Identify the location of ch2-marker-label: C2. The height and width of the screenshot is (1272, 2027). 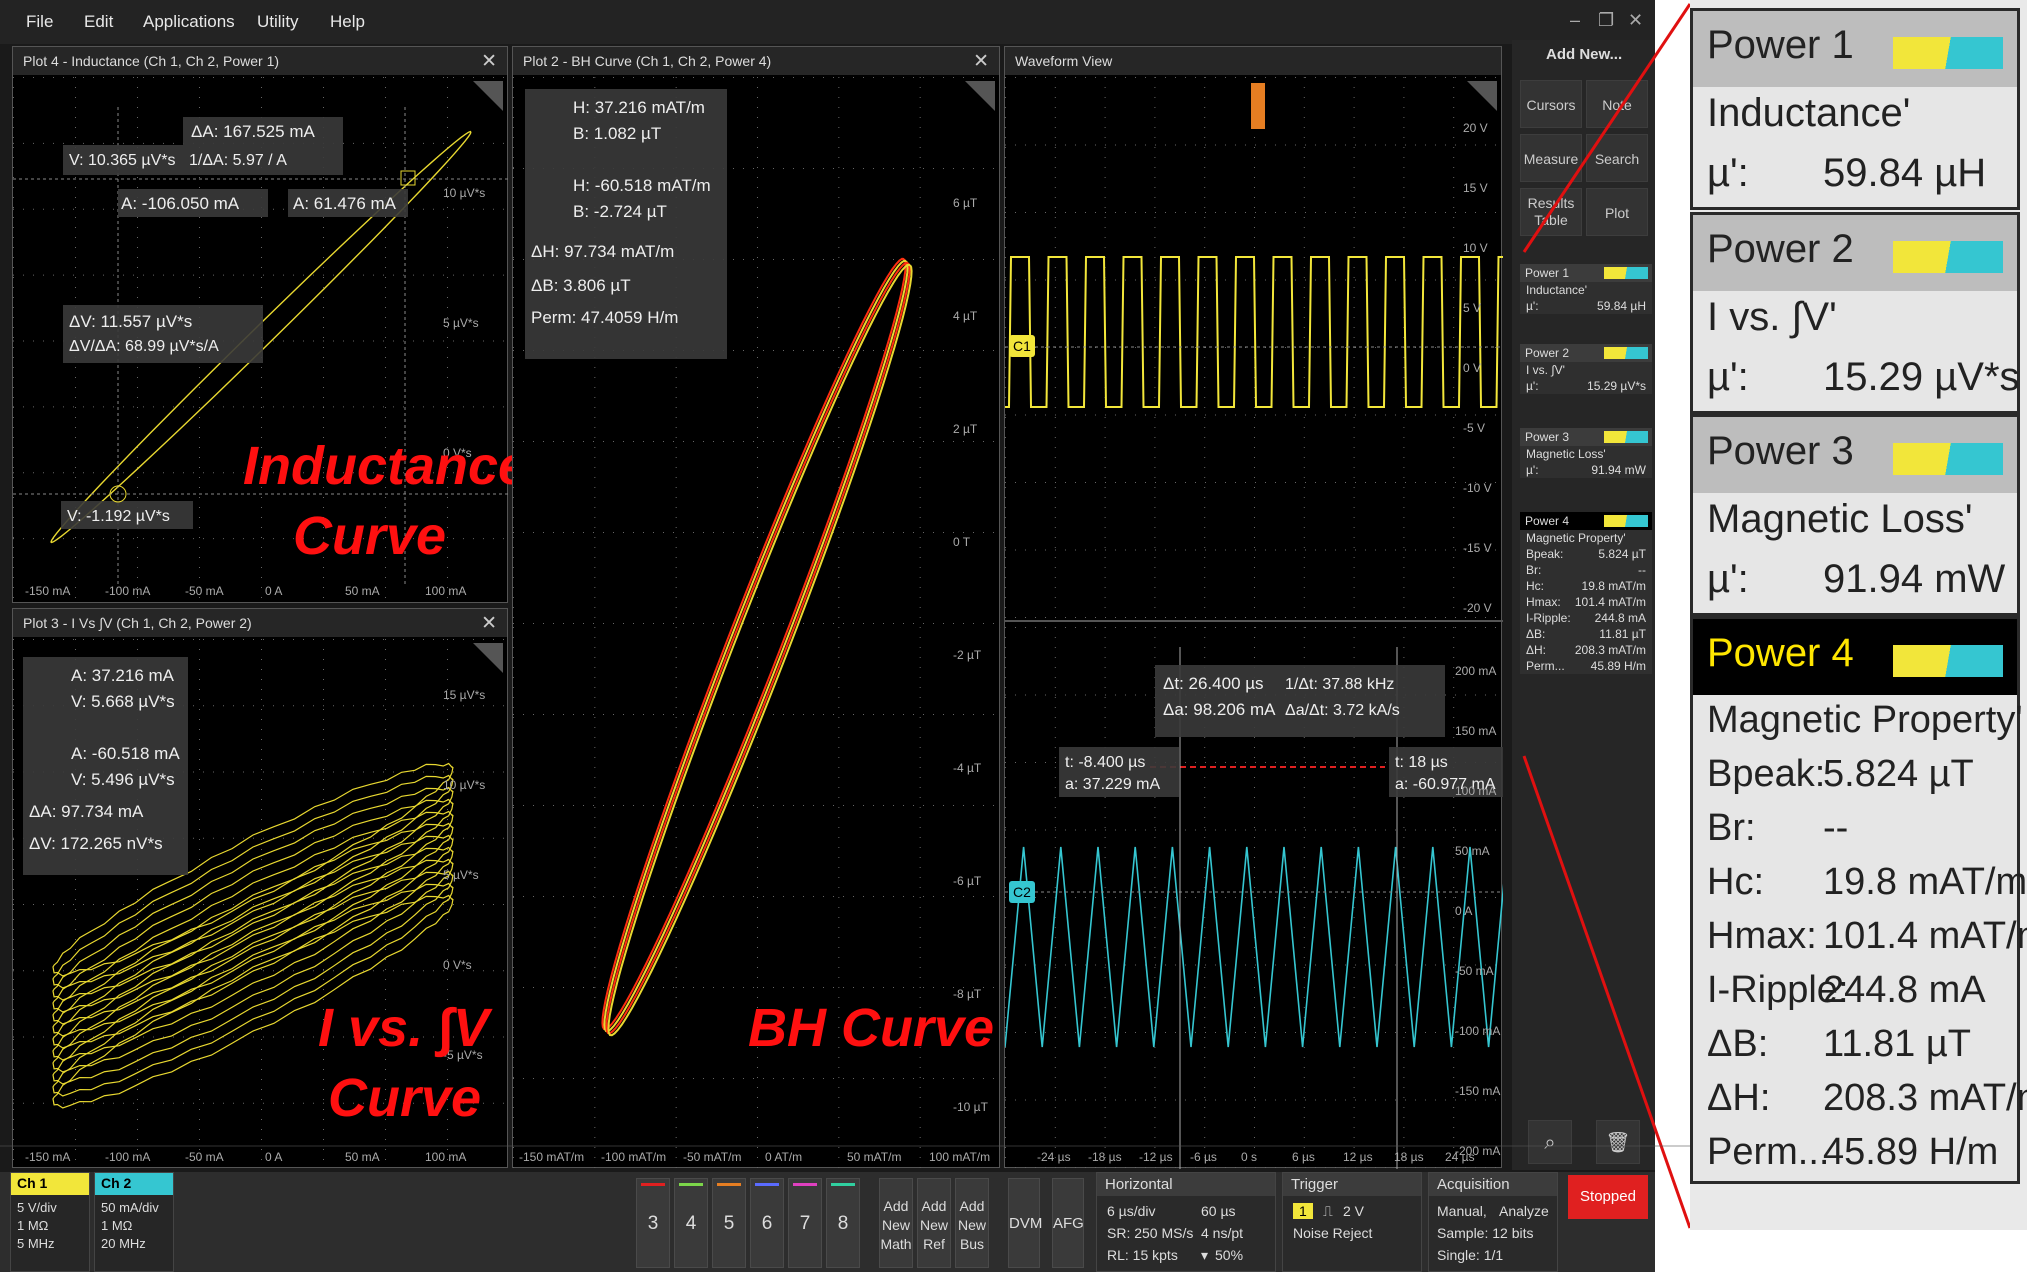
(1022, 892).